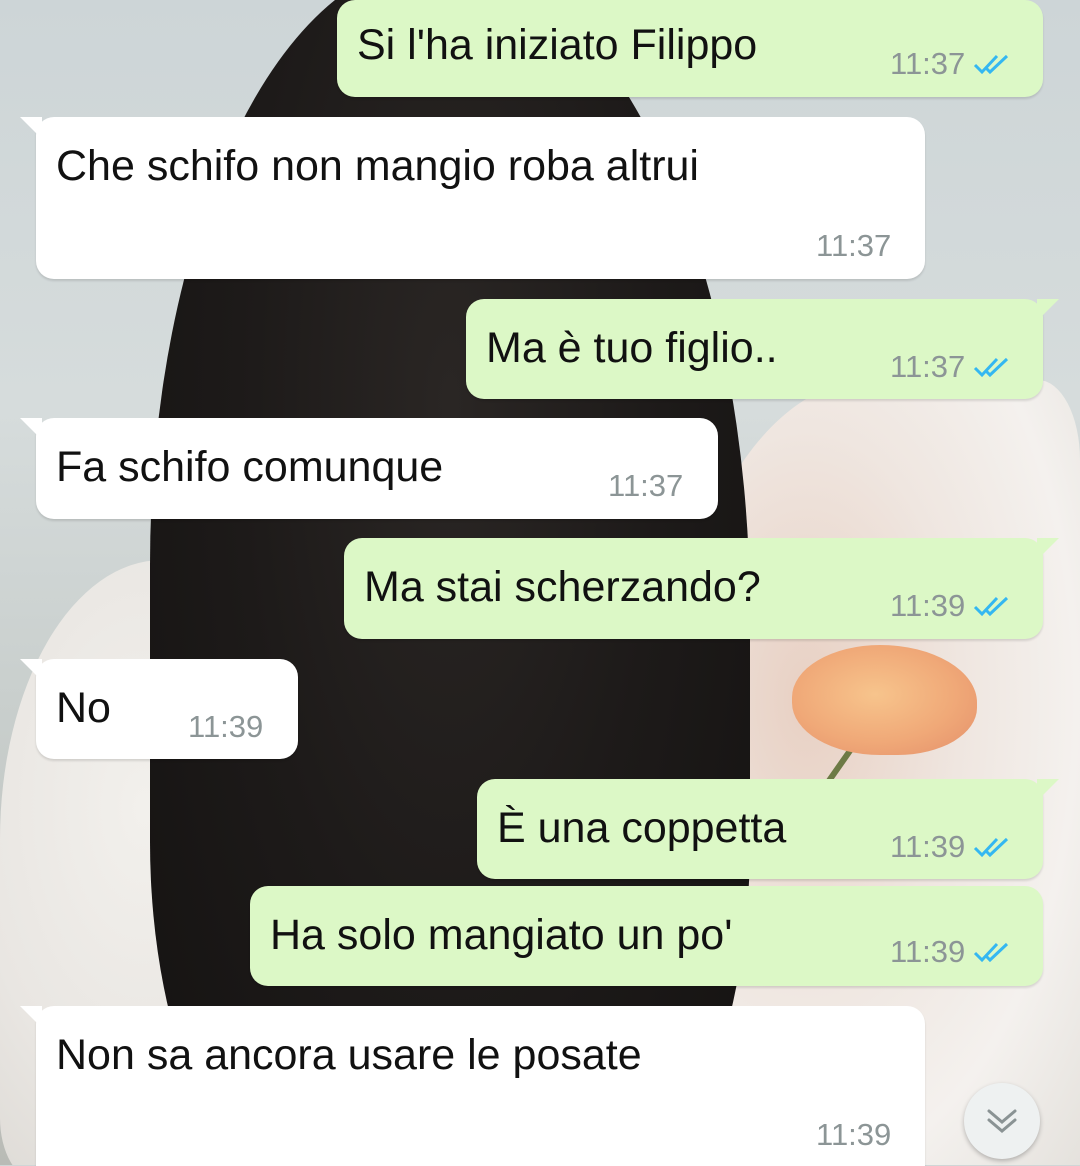 The image size is (1080, 1166). What do you see at coordinates (159, 709) in the screenshot?
I see `message-incoming: No 11:39` at bounding box center [159, 709].